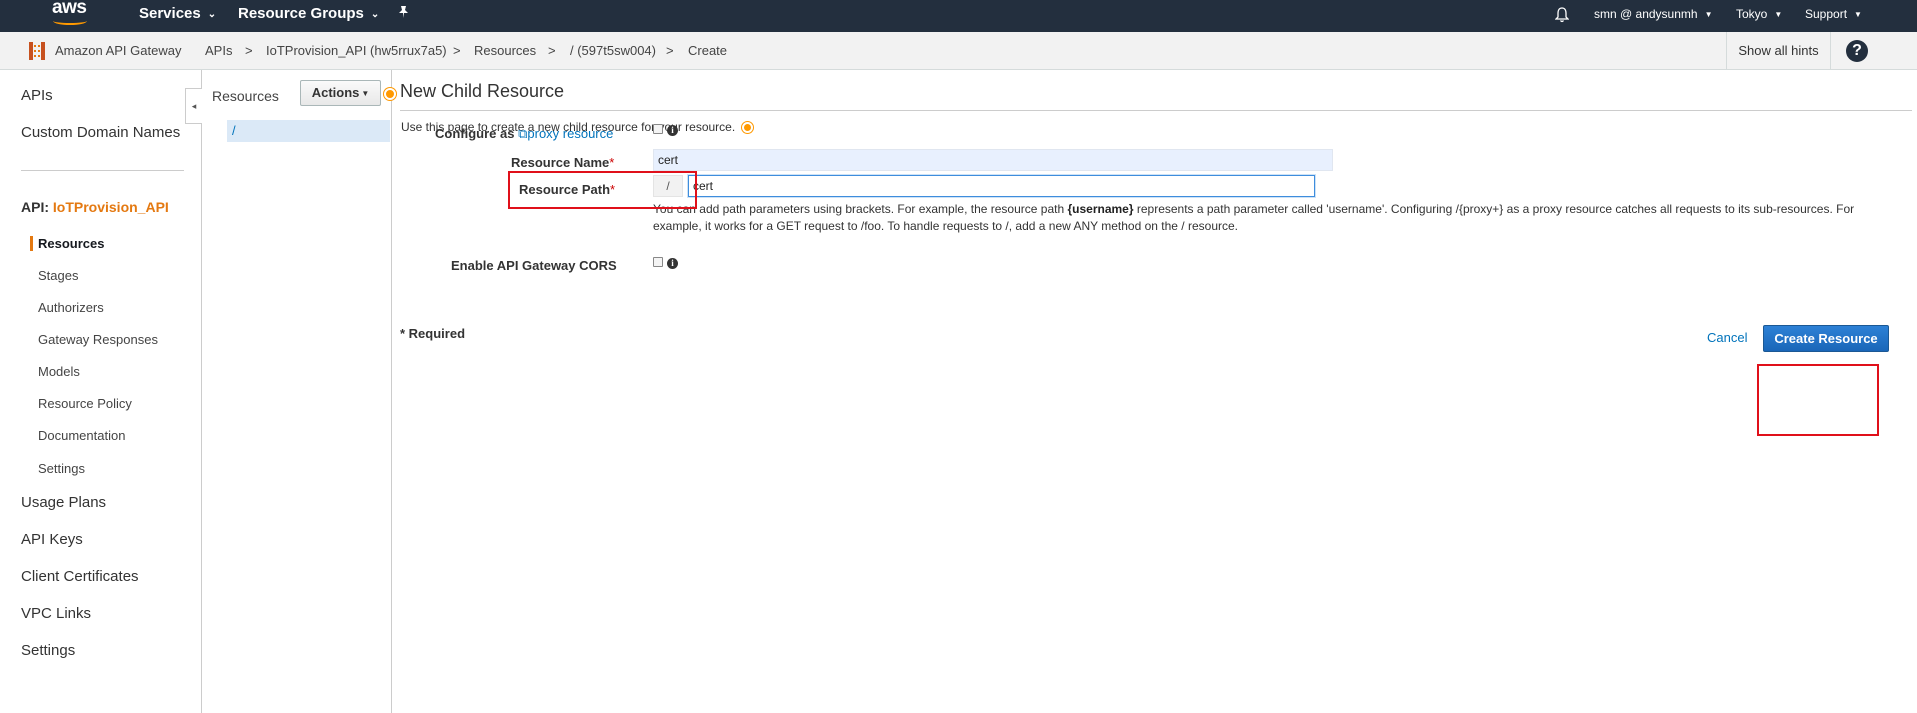  What do you see at coordinates (668, 186) in the screenshot?
I see `resource-path-prefix: /` at bounding box center [668, 186].